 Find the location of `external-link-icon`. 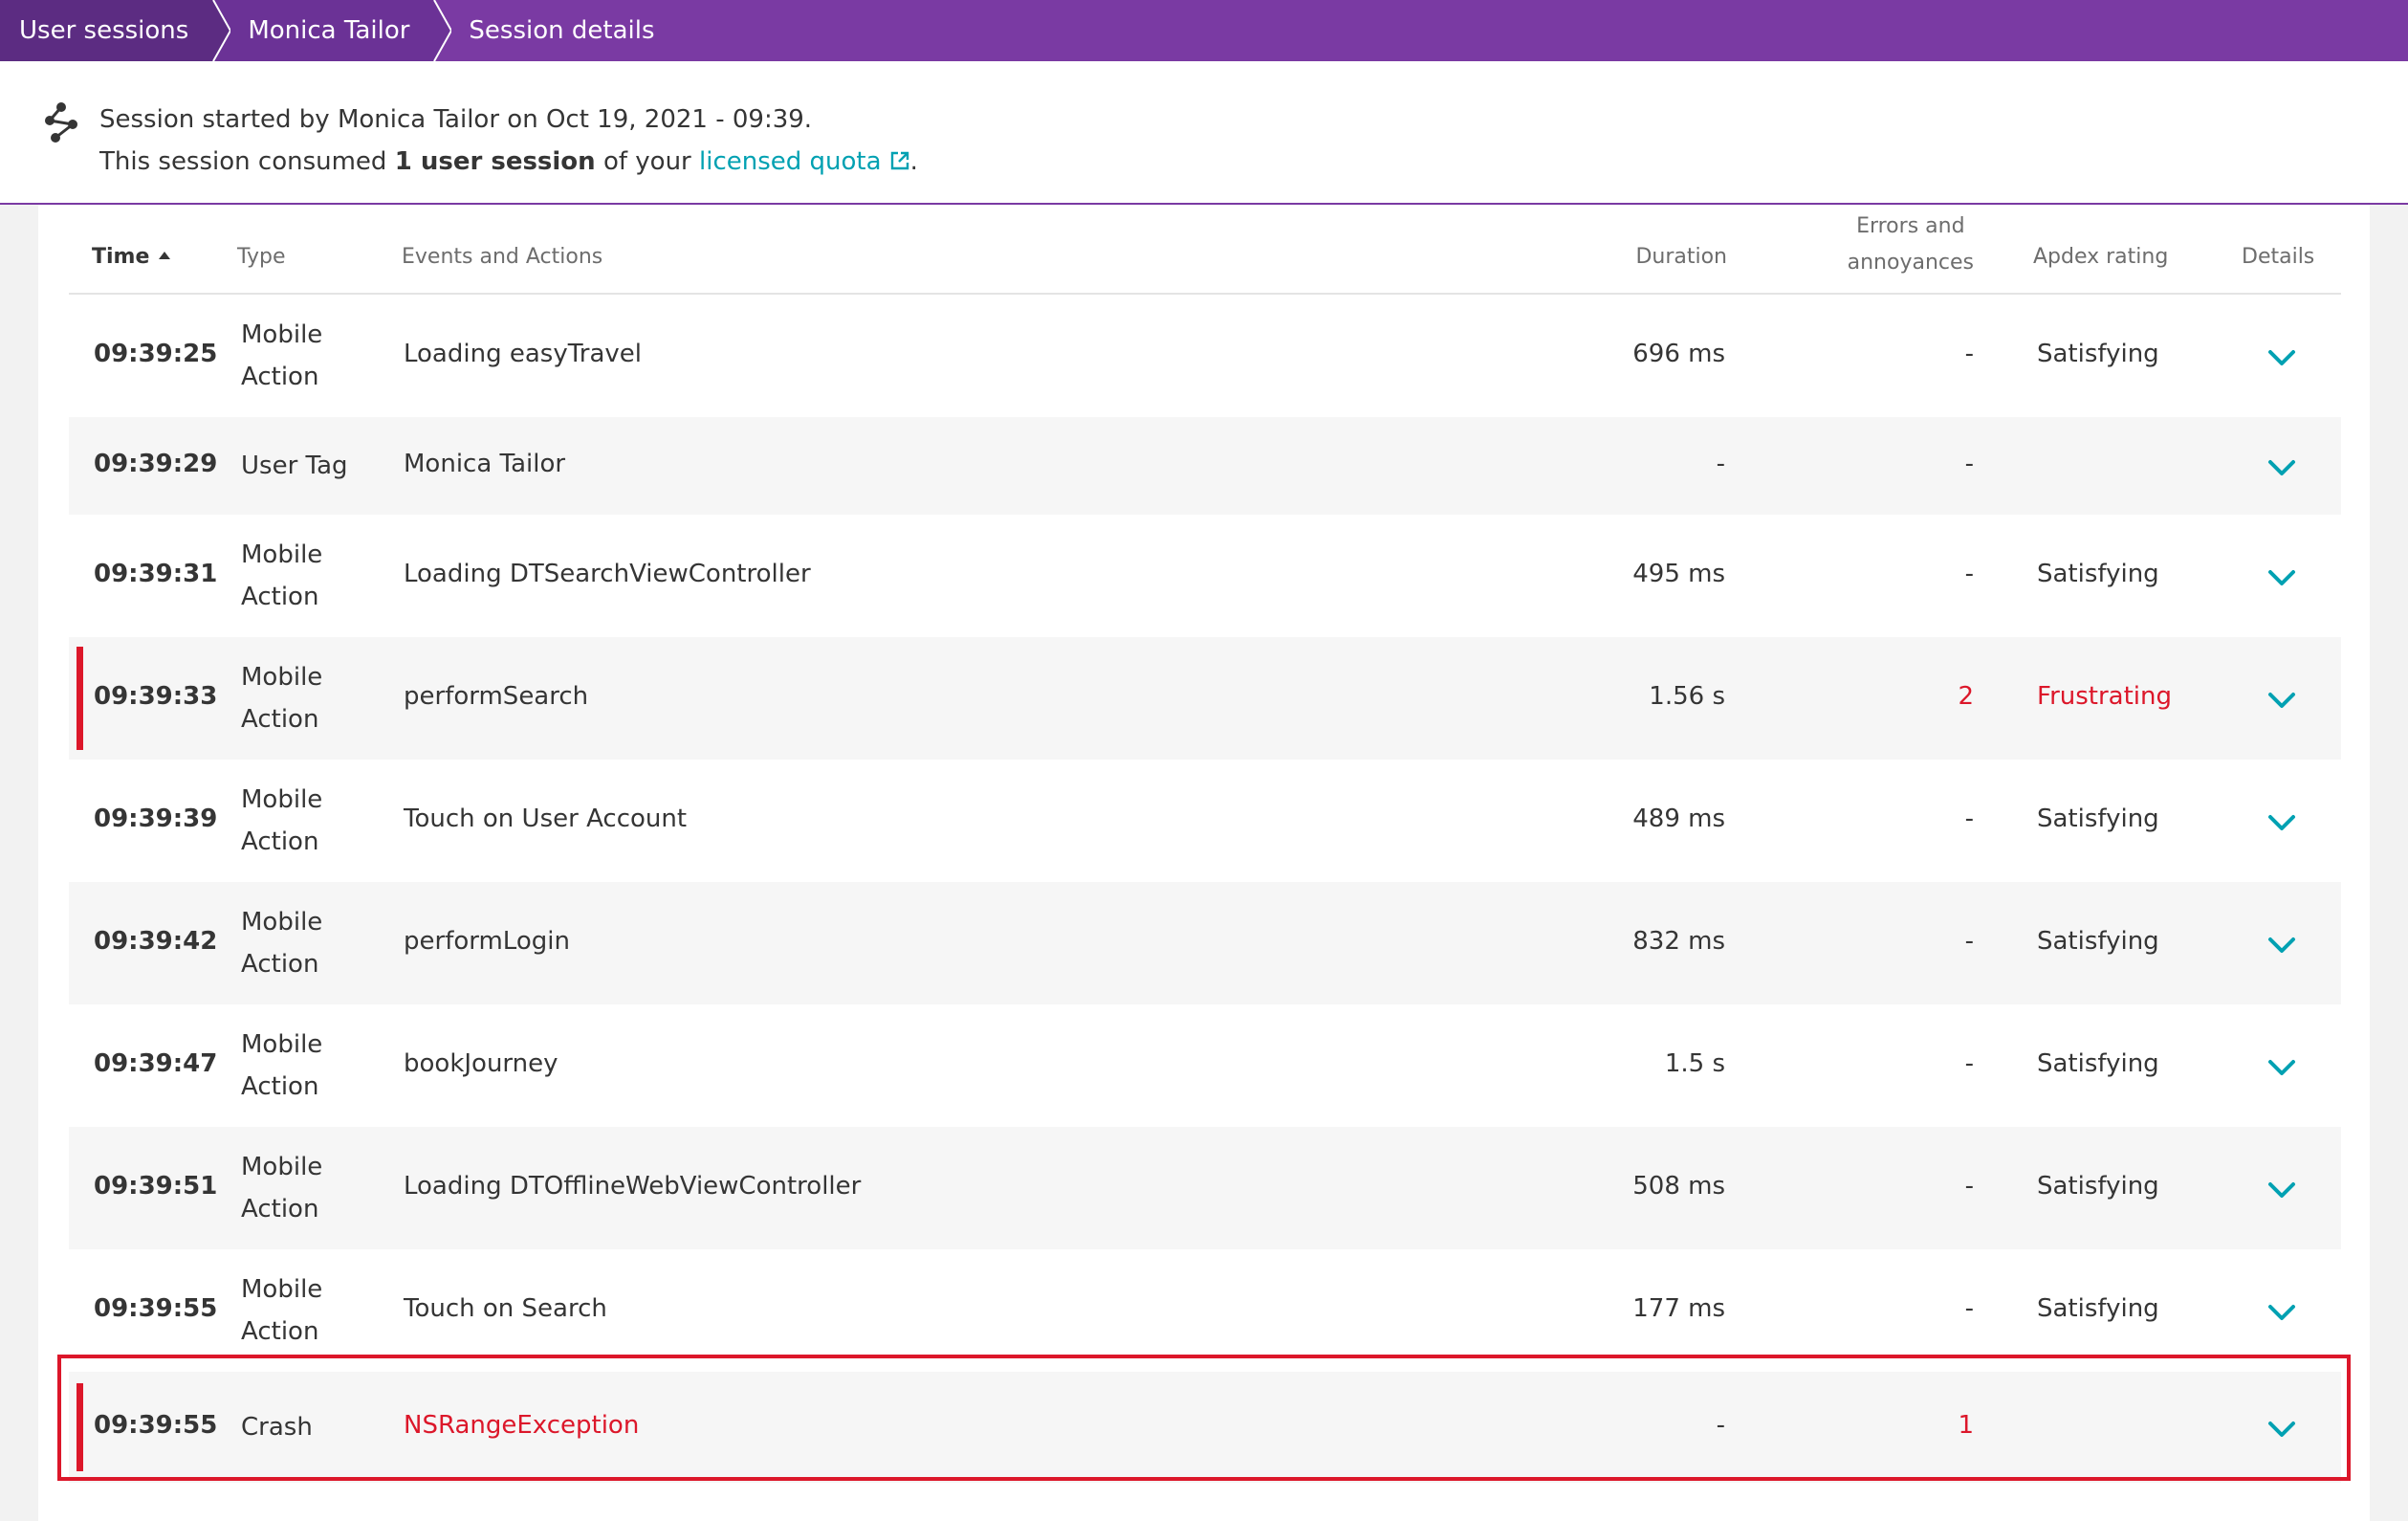

external-link-icon is located at coordinates (899, 160).